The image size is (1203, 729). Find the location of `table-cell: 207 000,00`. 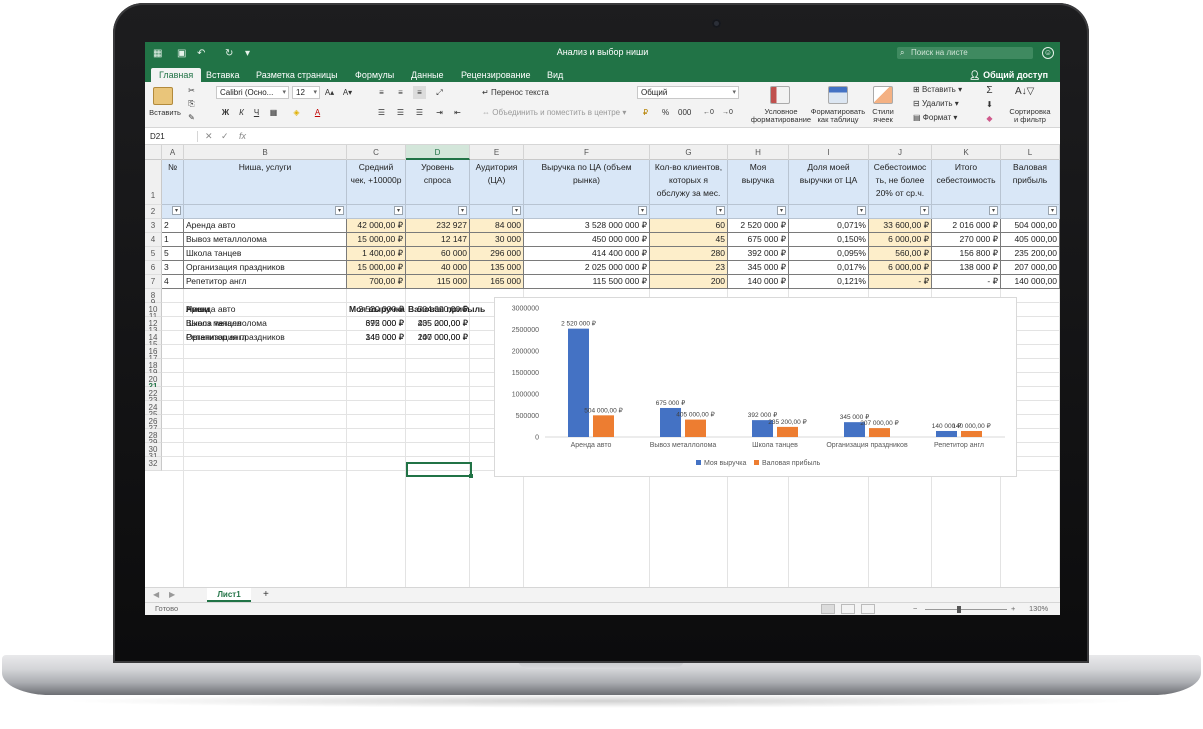

table-cell: 207 000,00 is located at coordinates (1030, 268).